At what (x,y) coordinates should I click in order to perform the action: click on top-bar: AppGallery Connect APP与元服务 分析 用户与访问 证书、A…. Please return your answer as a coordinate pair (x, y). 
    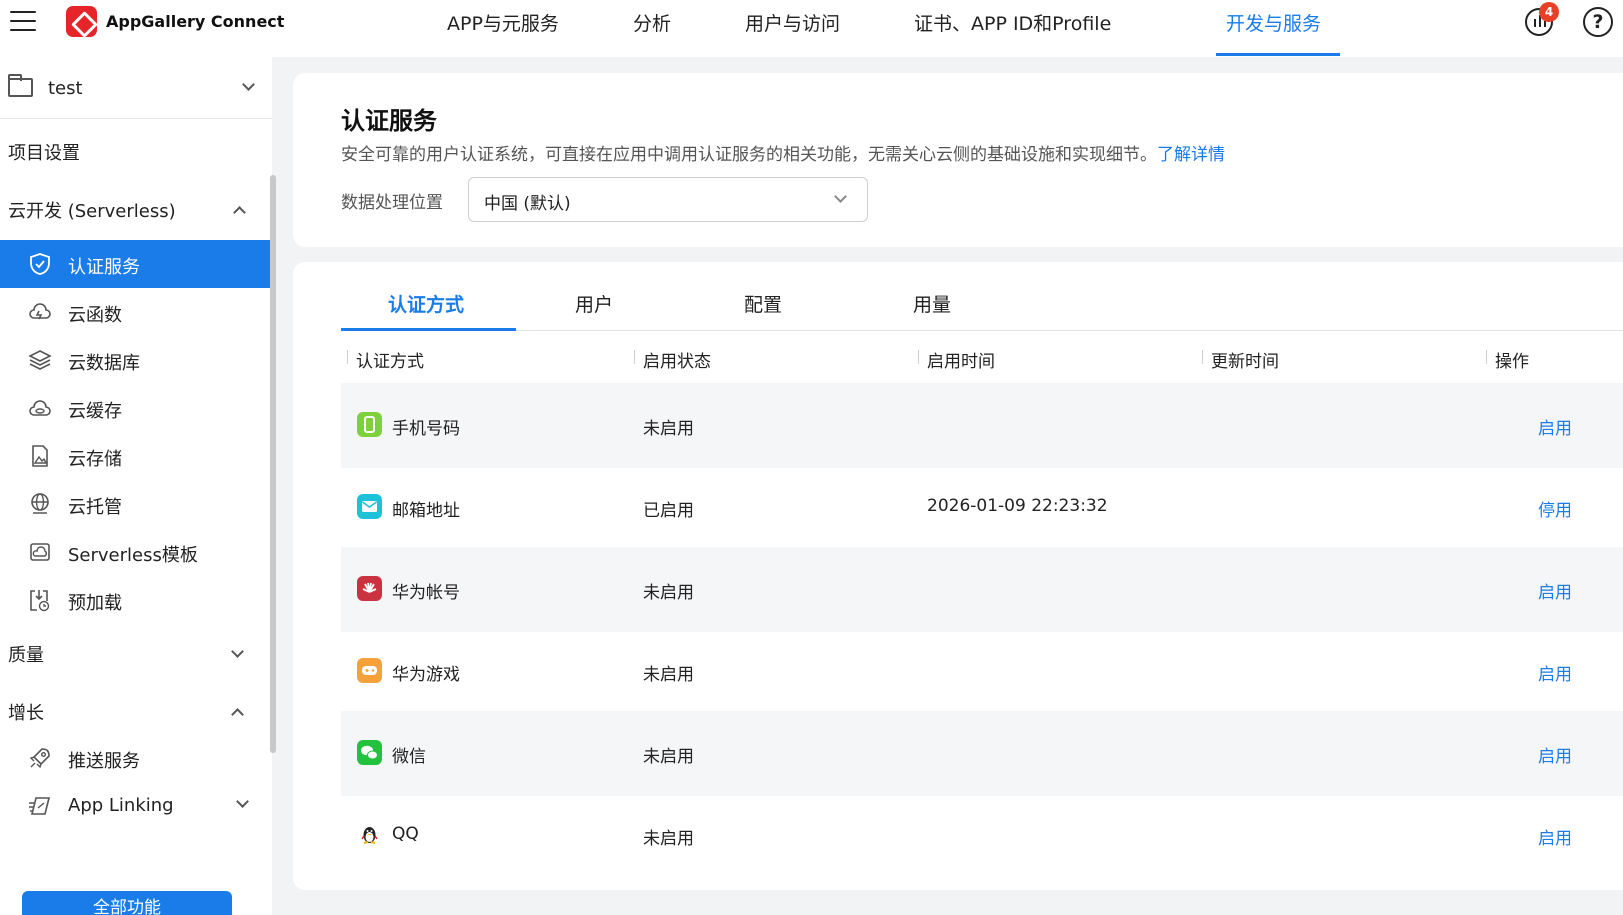
    Looking at the image, I should click on (811, 28).